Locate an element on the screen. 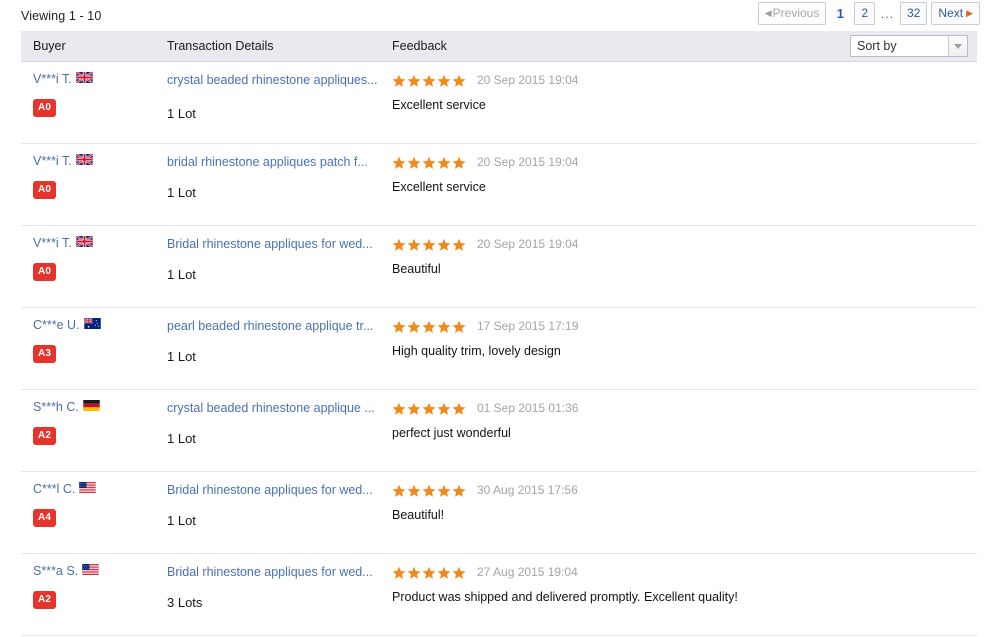 The width and height of the screenshot is (985, 637). country-flag-gb-icon is located at coordinates (84, 159).